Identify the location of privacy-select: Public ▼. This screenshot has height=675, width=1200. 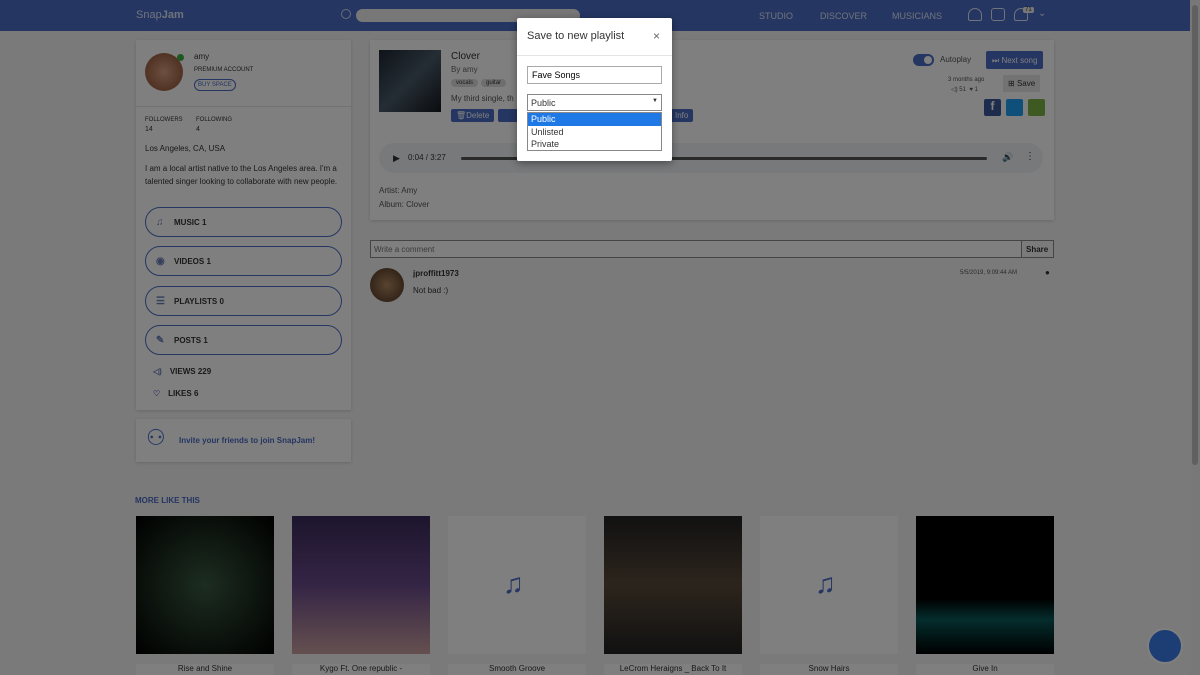
(594, 102).